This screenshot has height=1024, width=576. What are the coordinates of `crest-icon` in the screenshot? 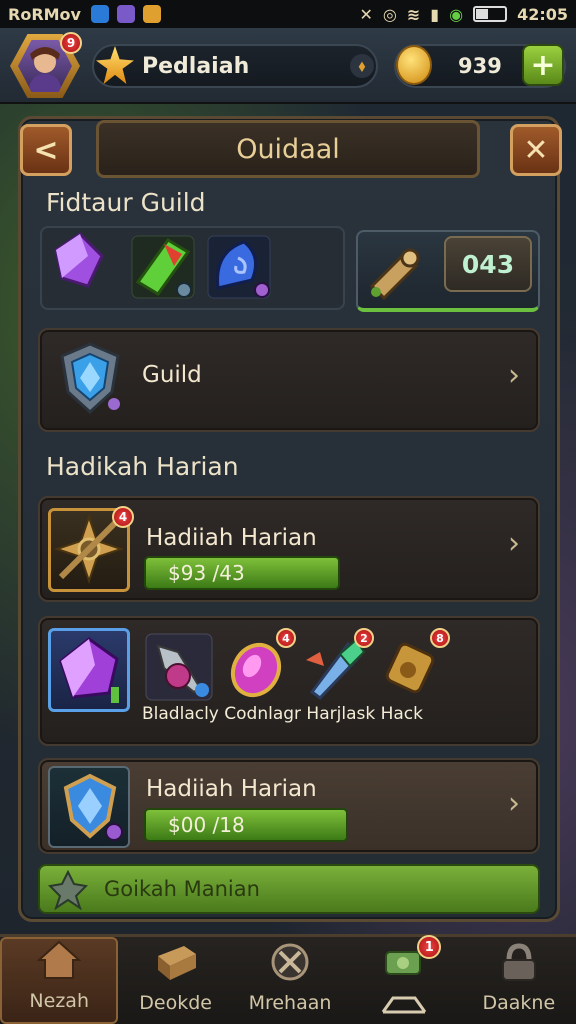 It's located at (93, 807).